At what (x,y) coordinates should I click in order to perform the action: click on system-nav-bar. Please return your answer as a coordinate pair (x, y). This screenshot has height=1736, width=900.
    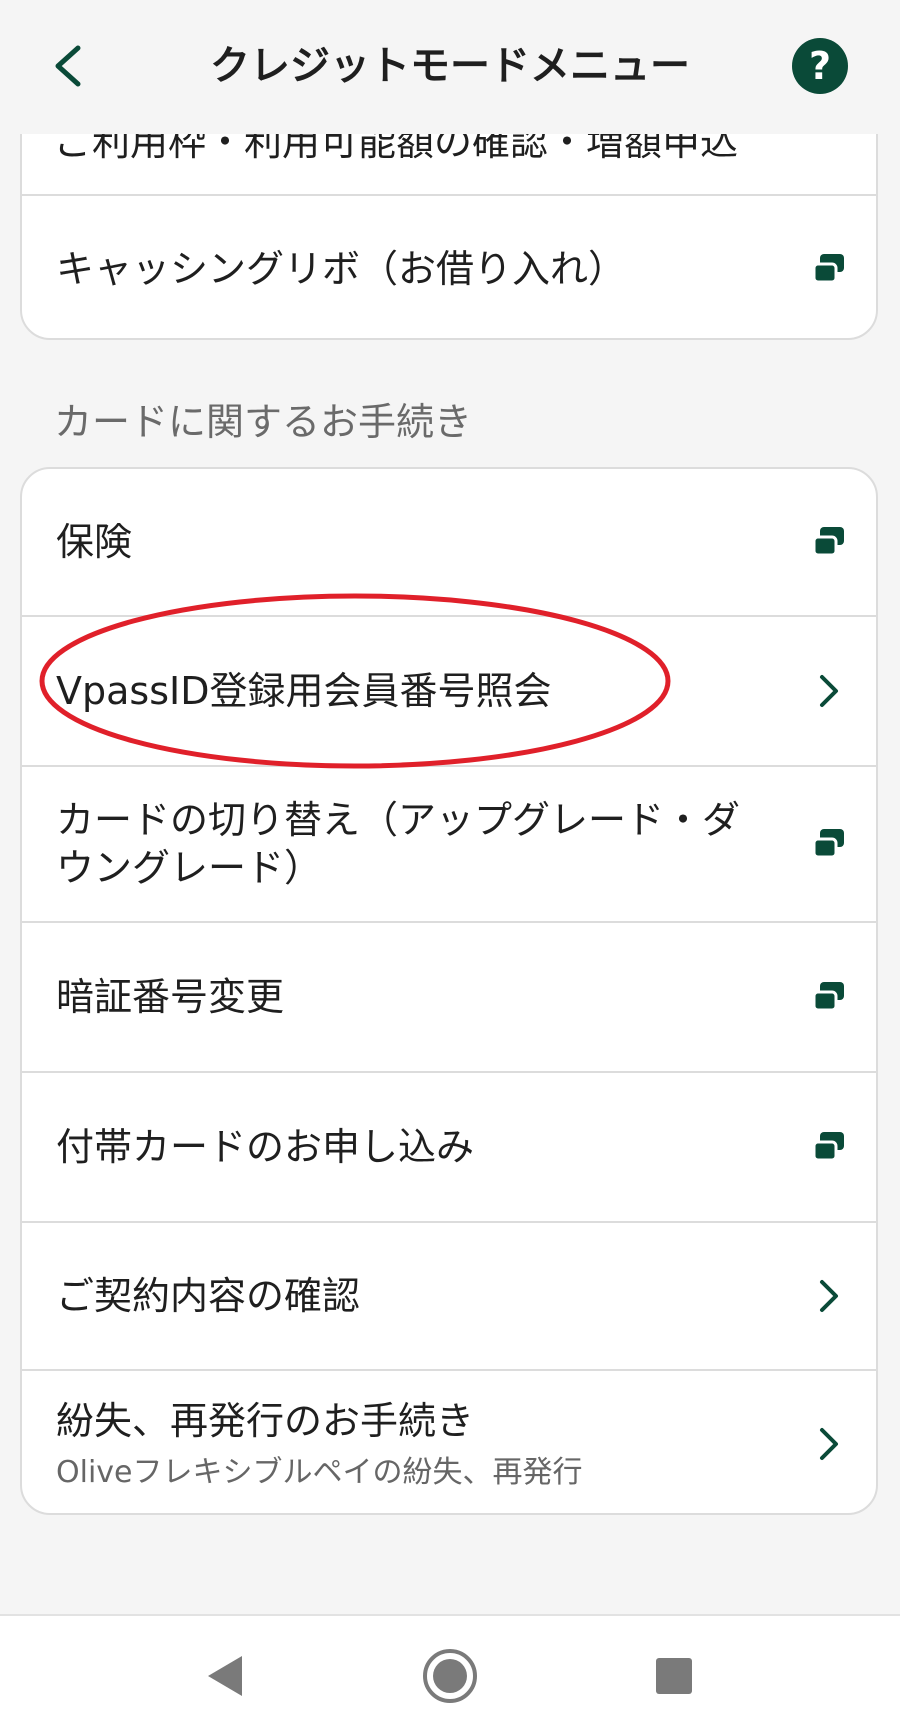
    Looking at the image, I should click on (450, 1675).